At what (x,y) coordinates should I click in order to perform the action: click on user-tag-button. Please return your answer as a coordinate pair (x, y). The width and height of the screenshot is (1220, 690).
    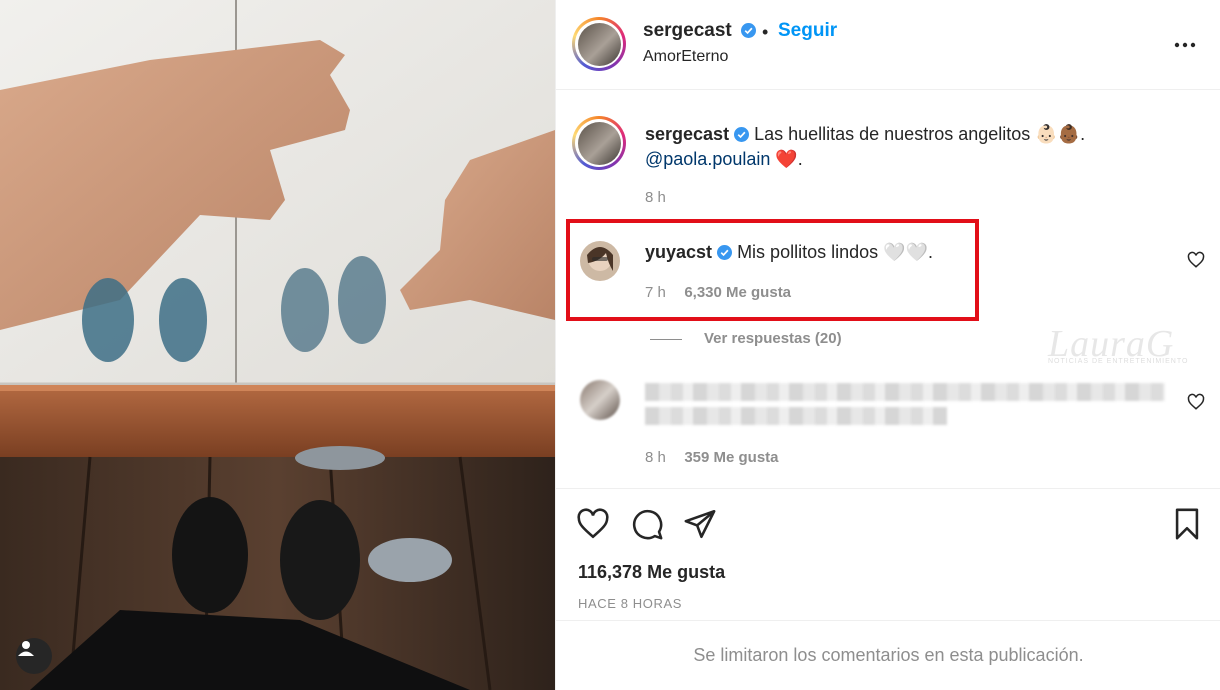
    Looking at the image, I should click on (34, 656).